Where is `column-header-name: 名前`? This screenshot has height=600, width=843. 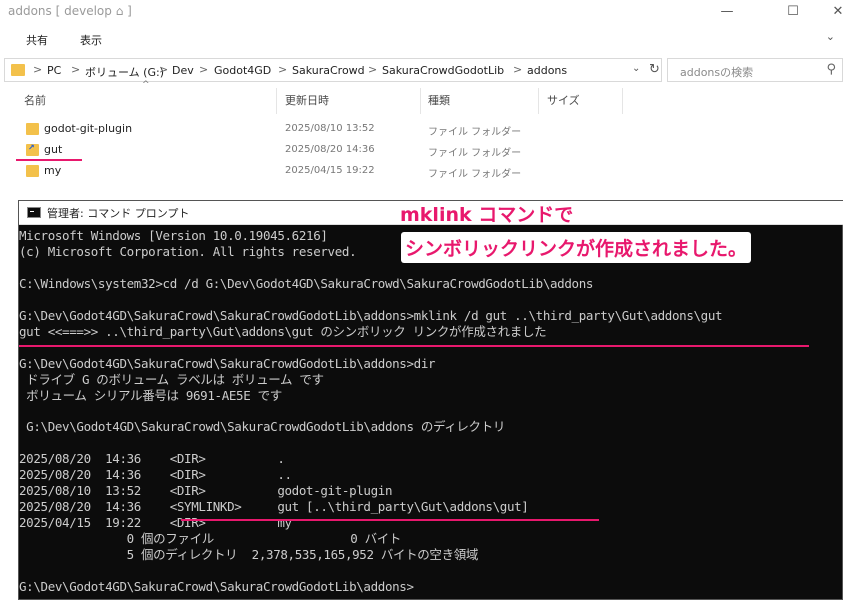 column-header-name: 名前 is located at coordinates (35, 100).